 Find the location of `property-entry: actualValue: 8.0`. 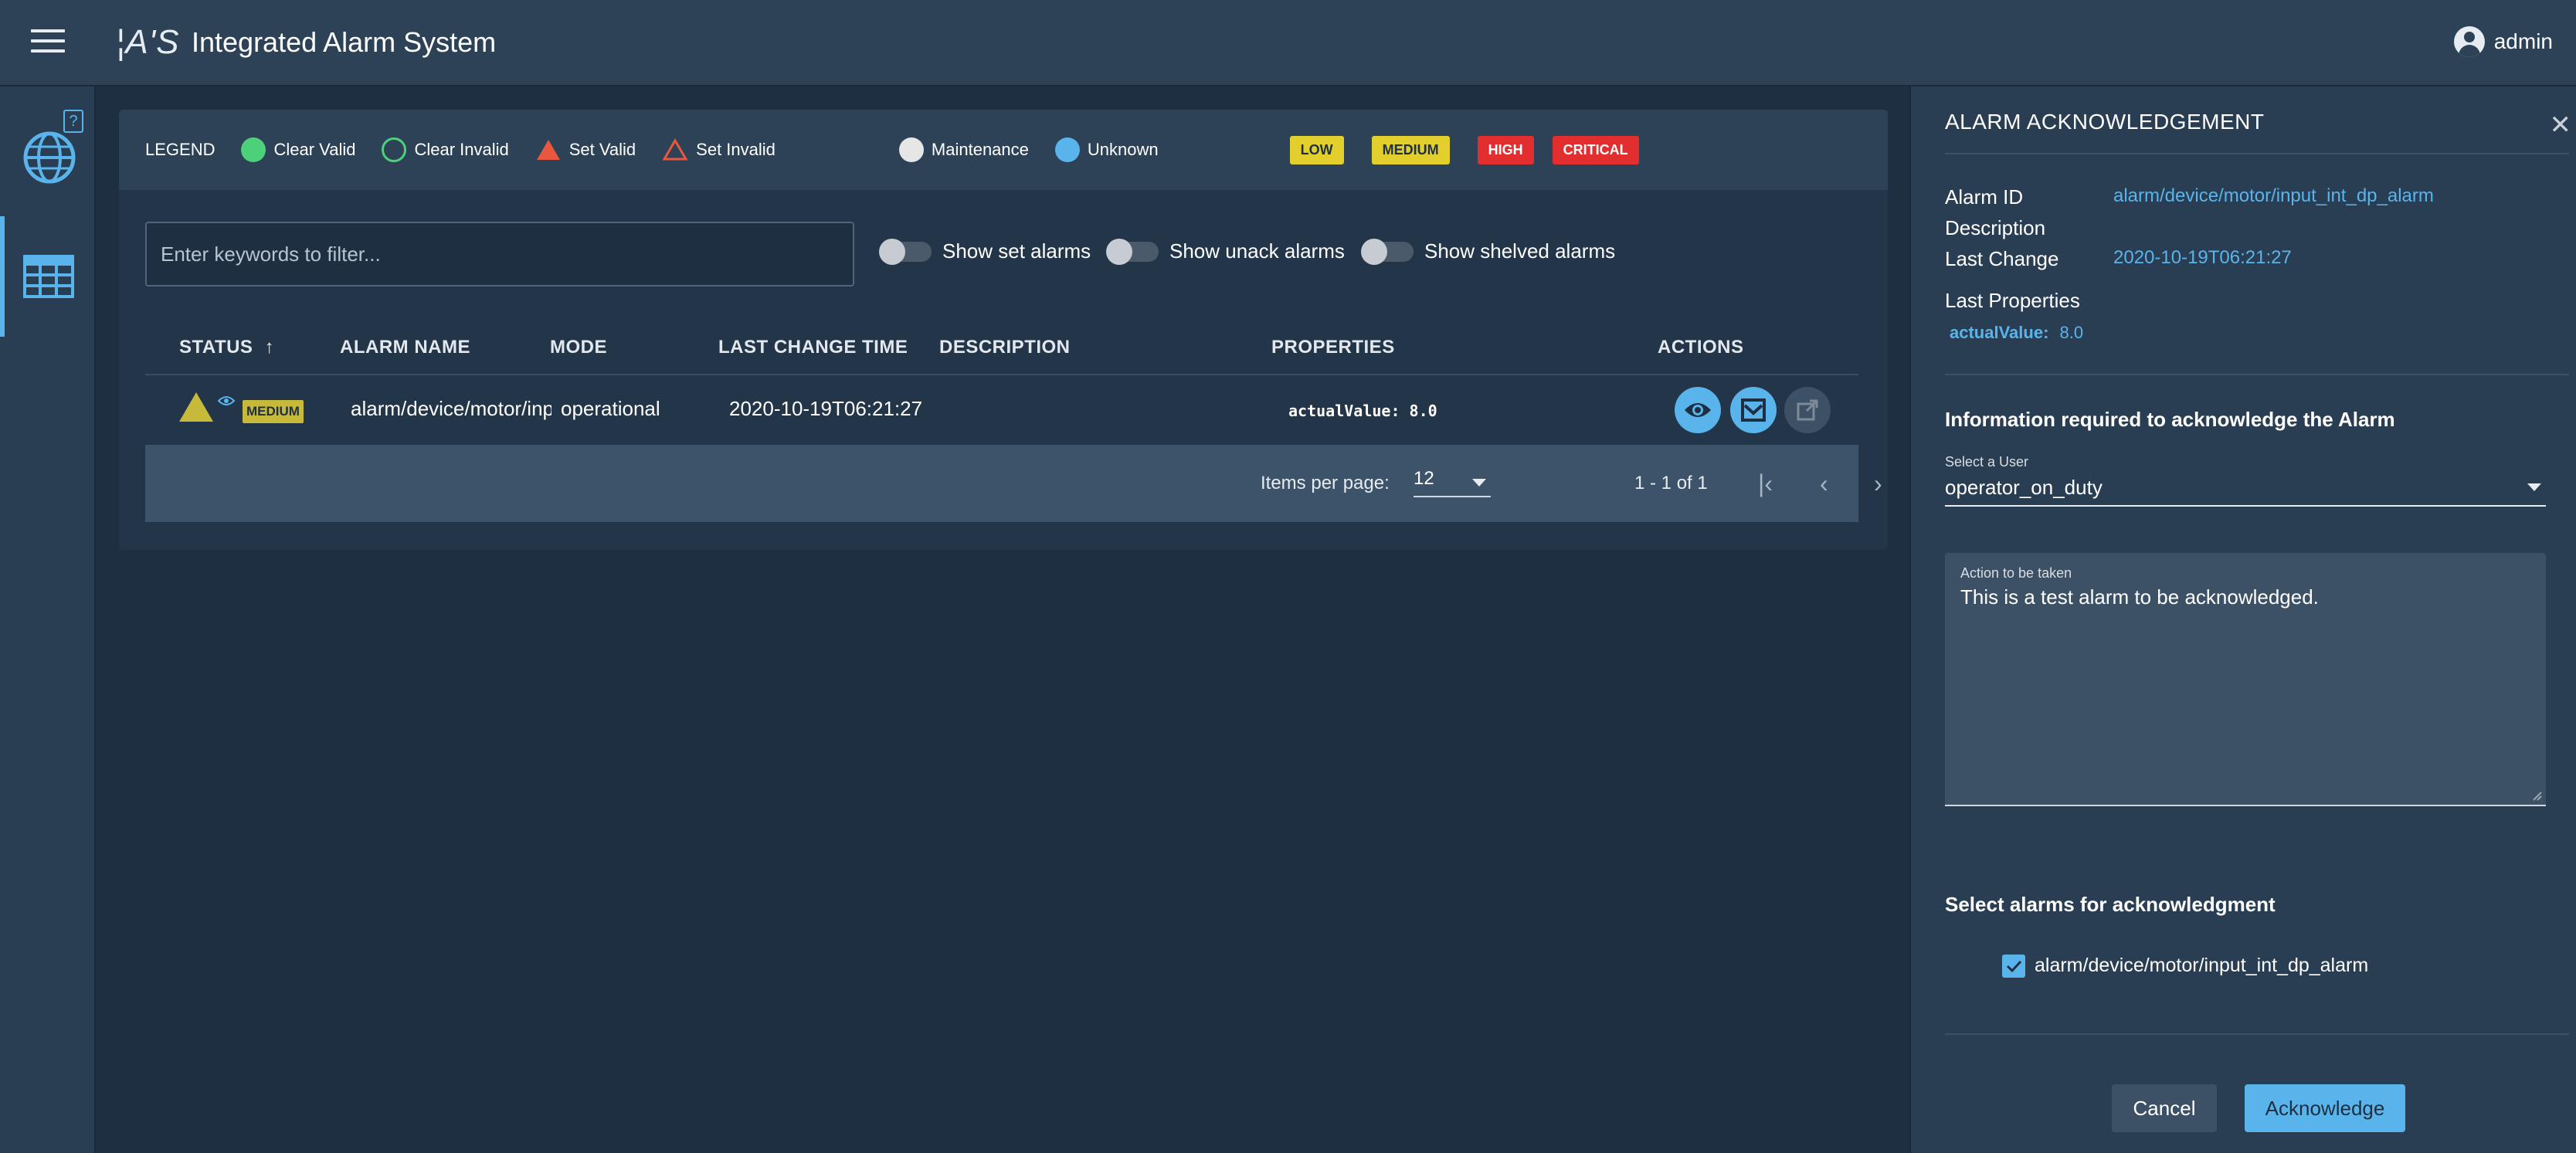

property-entry: actualValue: 8.0 is located at coordinates (2016, 333).